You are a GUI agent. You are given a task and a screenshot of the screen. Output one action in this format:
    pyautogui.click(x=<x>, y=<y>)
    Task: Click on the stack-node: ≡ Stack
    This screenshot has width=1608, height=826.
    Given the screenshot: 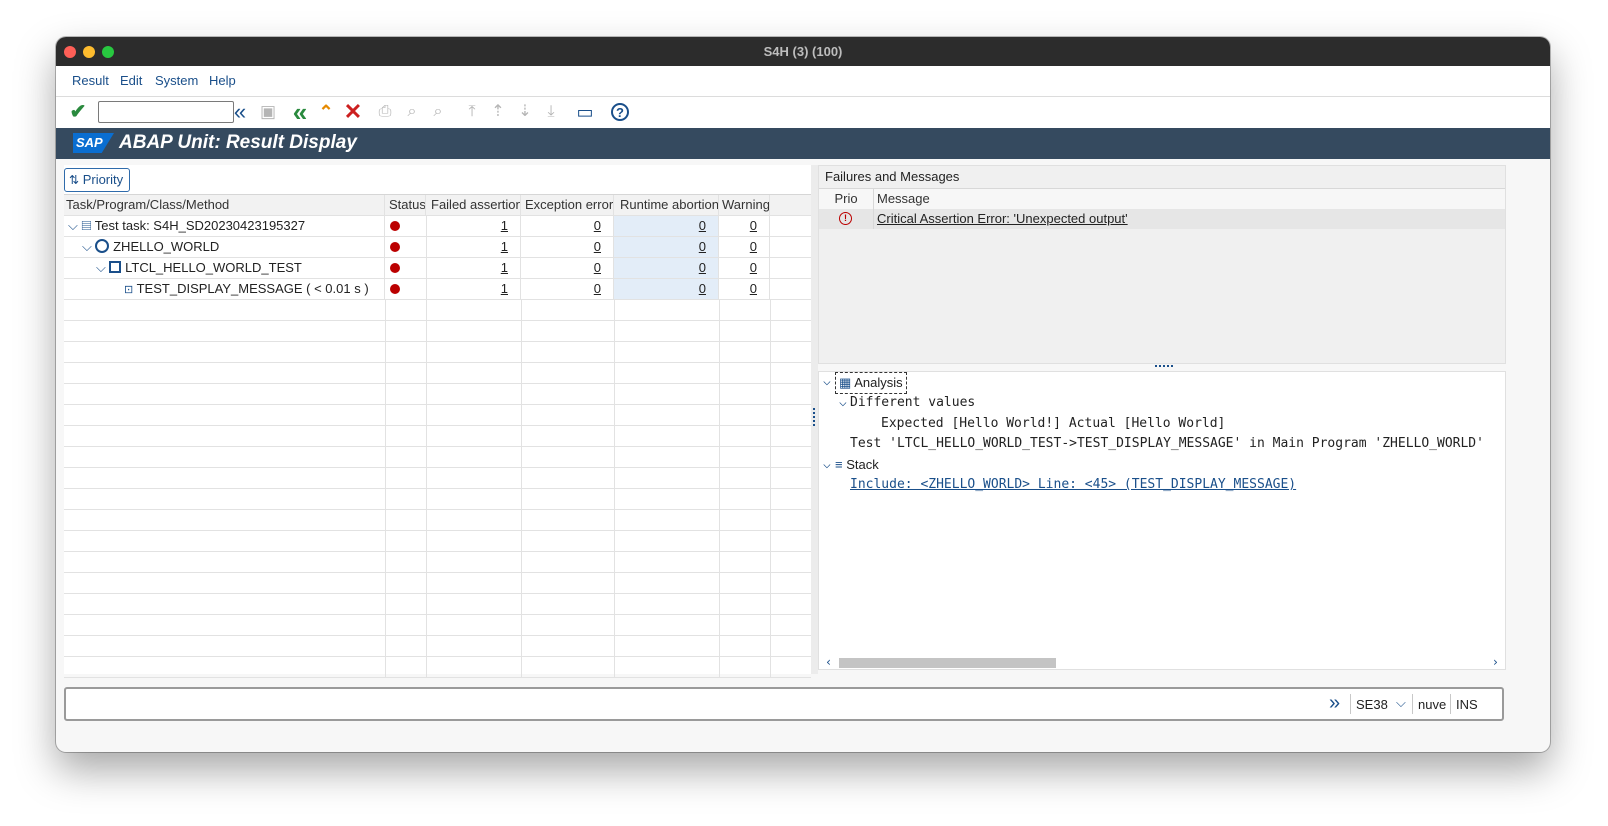 What is the action you would take?
    pyautogui.click(x=857, y=464)
    